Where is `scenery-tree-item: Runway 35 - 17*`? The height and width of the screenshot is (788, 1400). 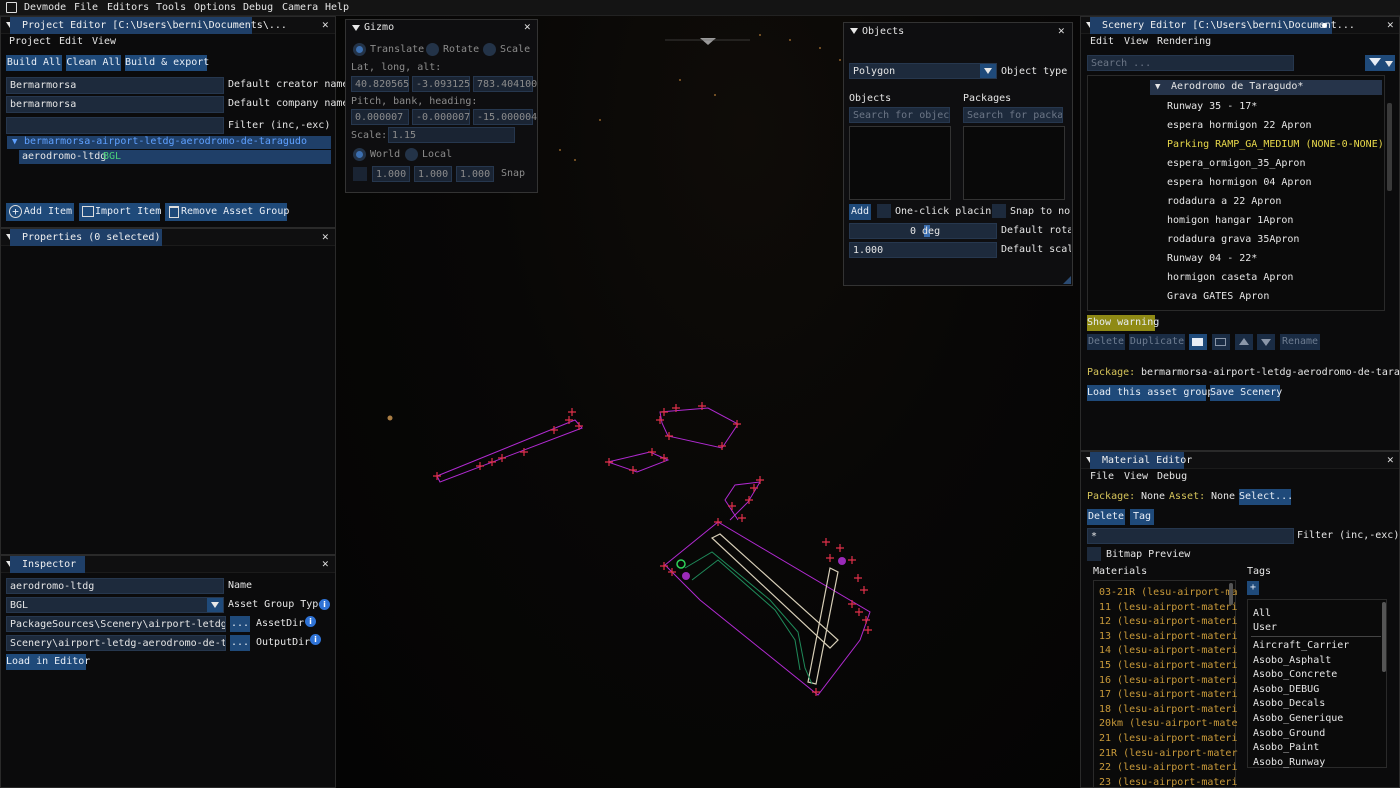
scenery-tree-item: Runway 35 - 17* is located at coordinates (1212, 107).